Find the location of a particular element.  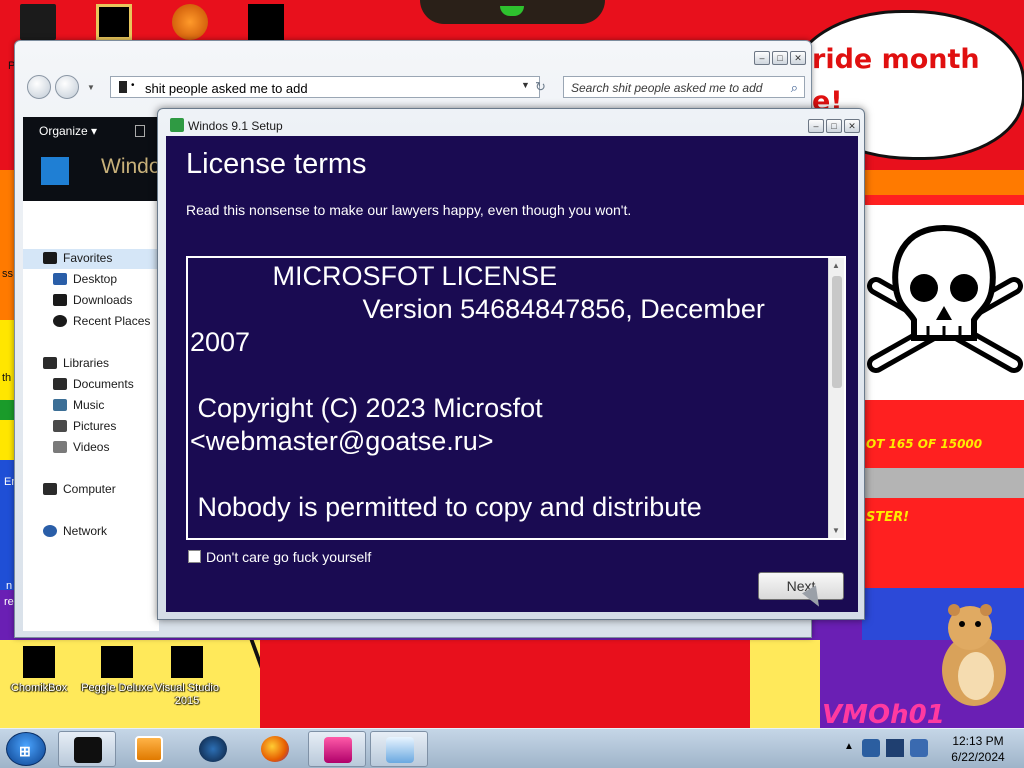

start-button: ⊞ is located at coordinates (26, 749).